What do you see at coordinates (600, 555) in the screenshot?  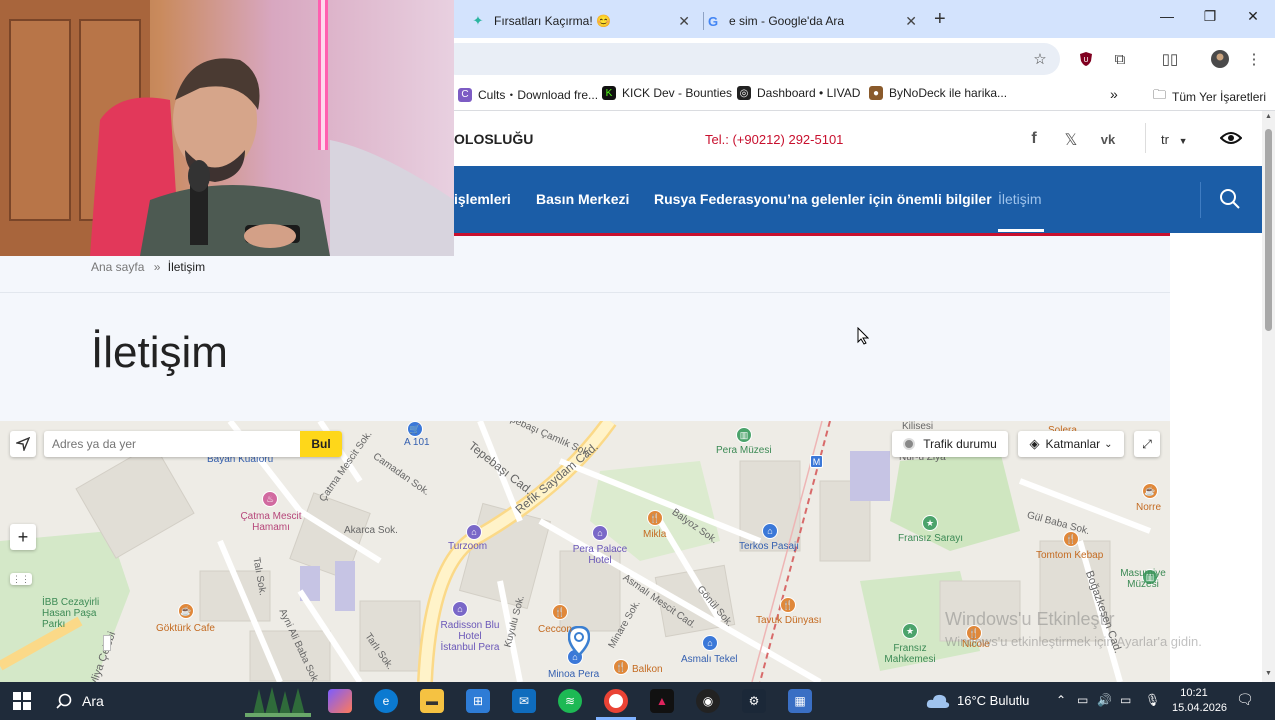 I see `map-label: Pera Palace Hotel` at bounding box center [600, 555].